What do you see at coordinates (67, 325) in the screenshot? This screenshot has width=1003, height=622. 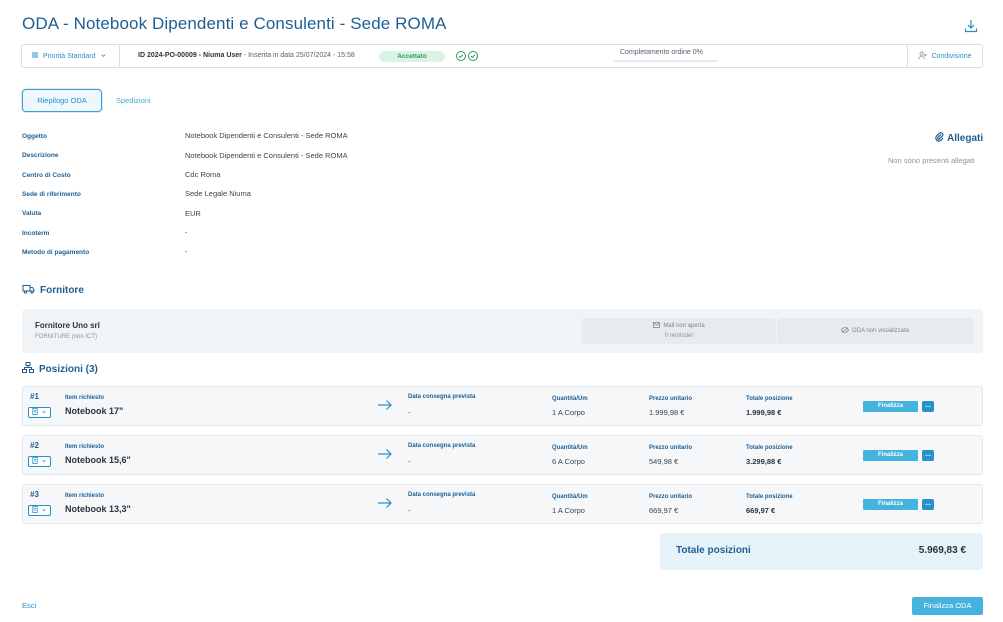 I see `supplier-name: Fornitore Uno srl` at bounding box center [67, 325].